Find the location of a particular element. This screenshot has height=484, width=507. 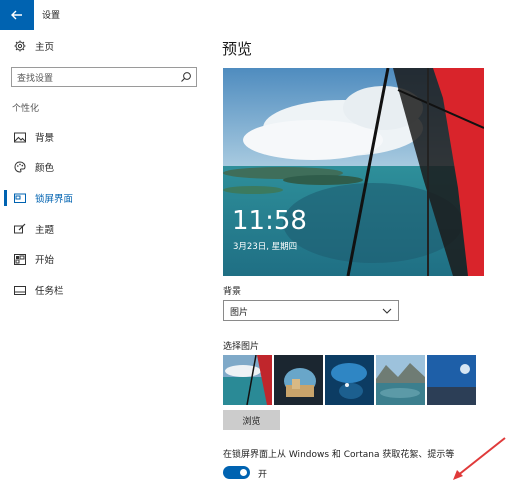

background-select: 图片 is located at coordinates (311, 310).